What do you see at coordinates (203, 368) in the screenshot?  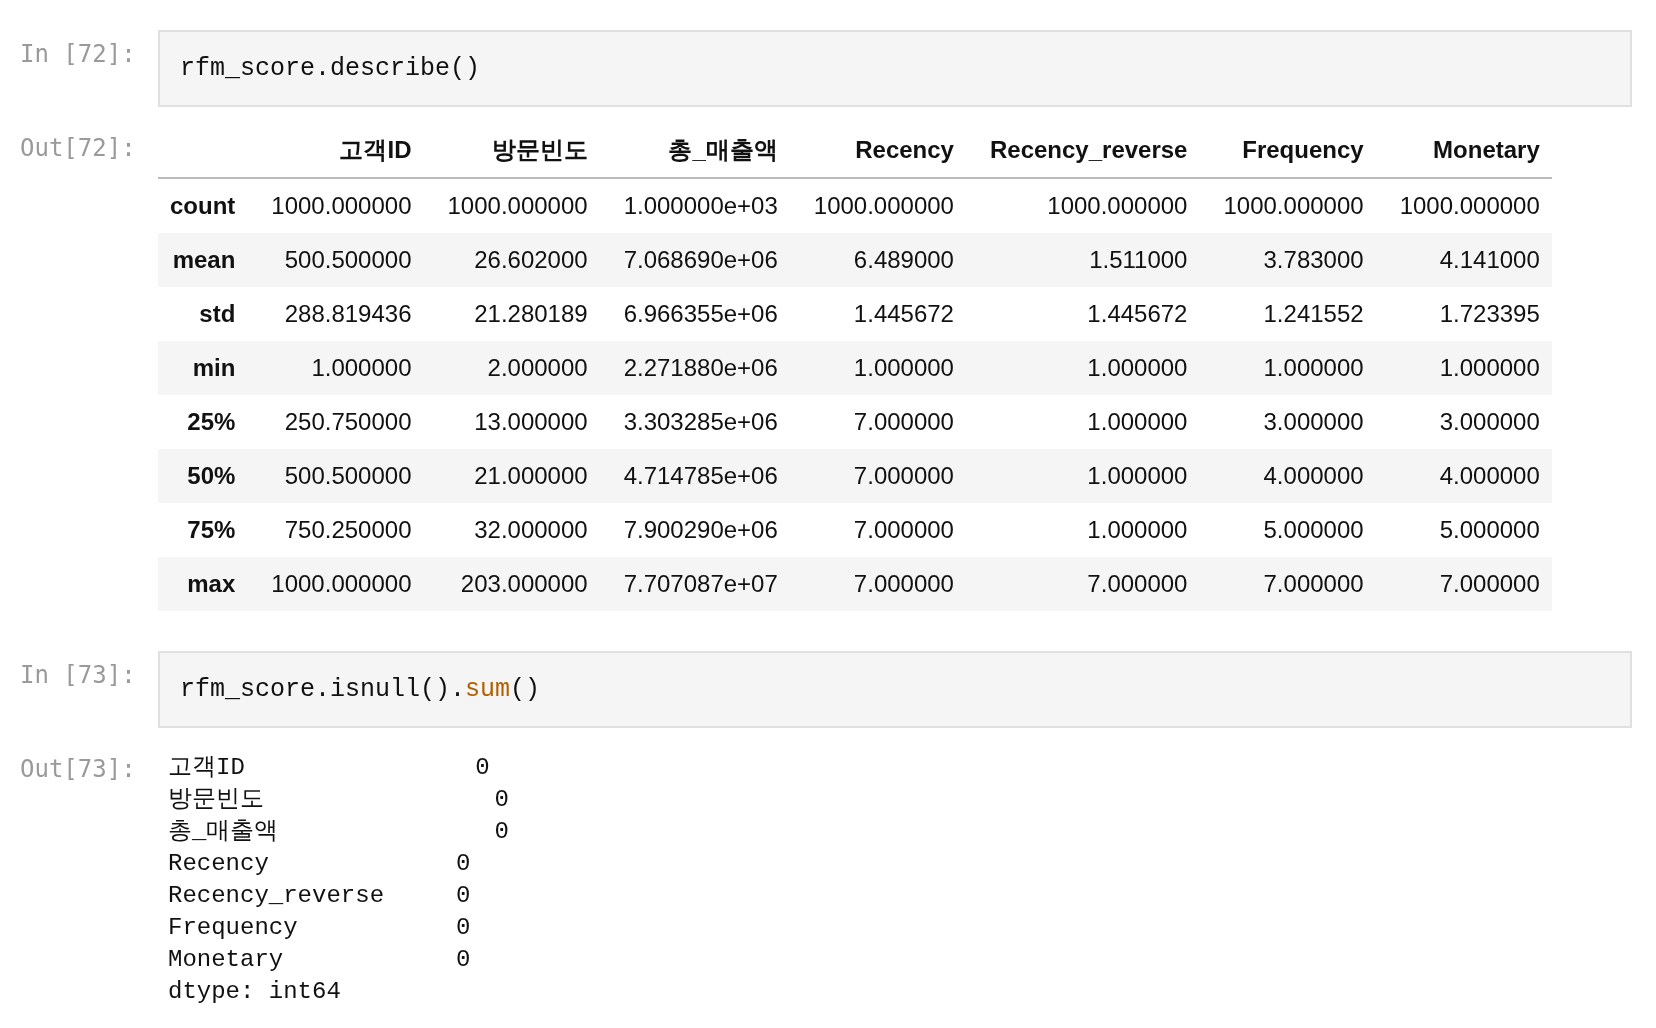 I see `row-header: min` at bounding box center [203, 368].